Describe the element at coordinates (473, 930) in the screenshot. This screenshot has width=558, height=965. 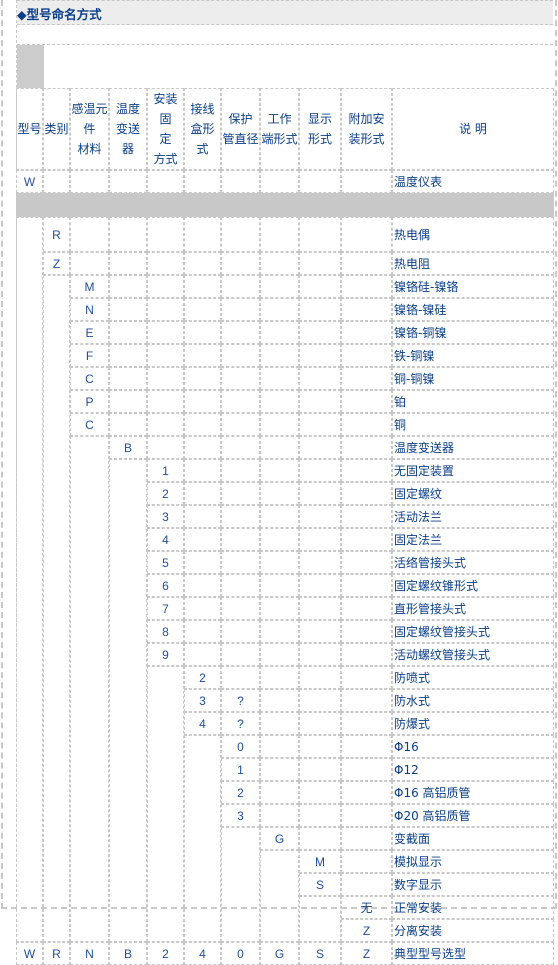
I see `desc-cell: 分离安装` at that location.